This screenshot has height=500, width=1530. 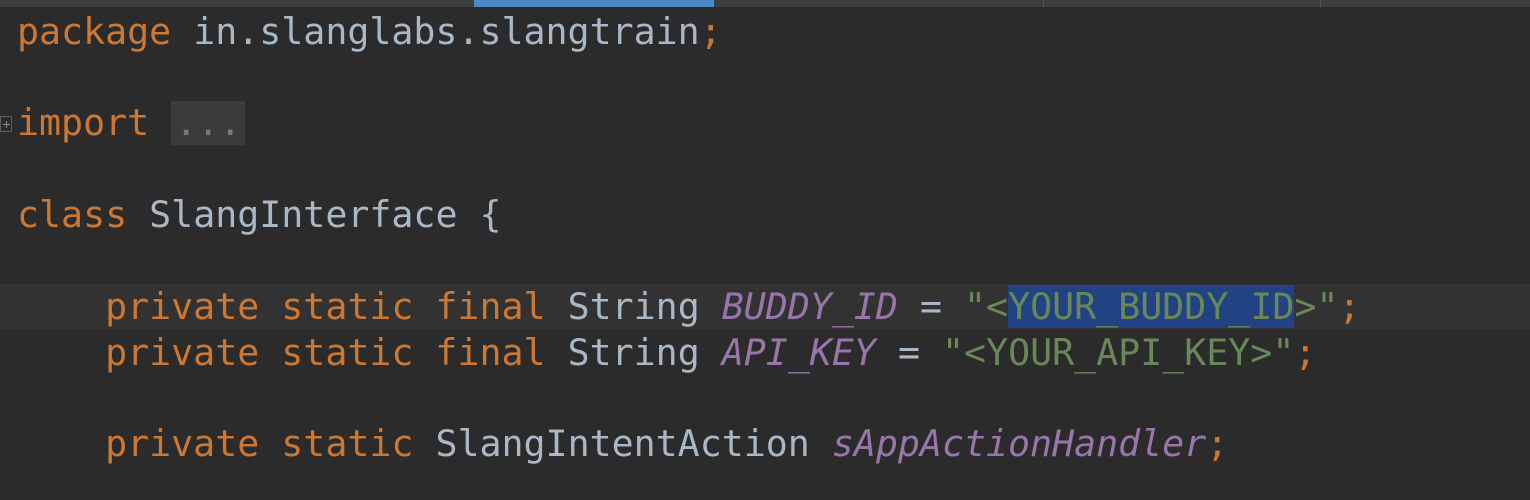 I want to click on string-open: "<, so click(x=986, y=306).